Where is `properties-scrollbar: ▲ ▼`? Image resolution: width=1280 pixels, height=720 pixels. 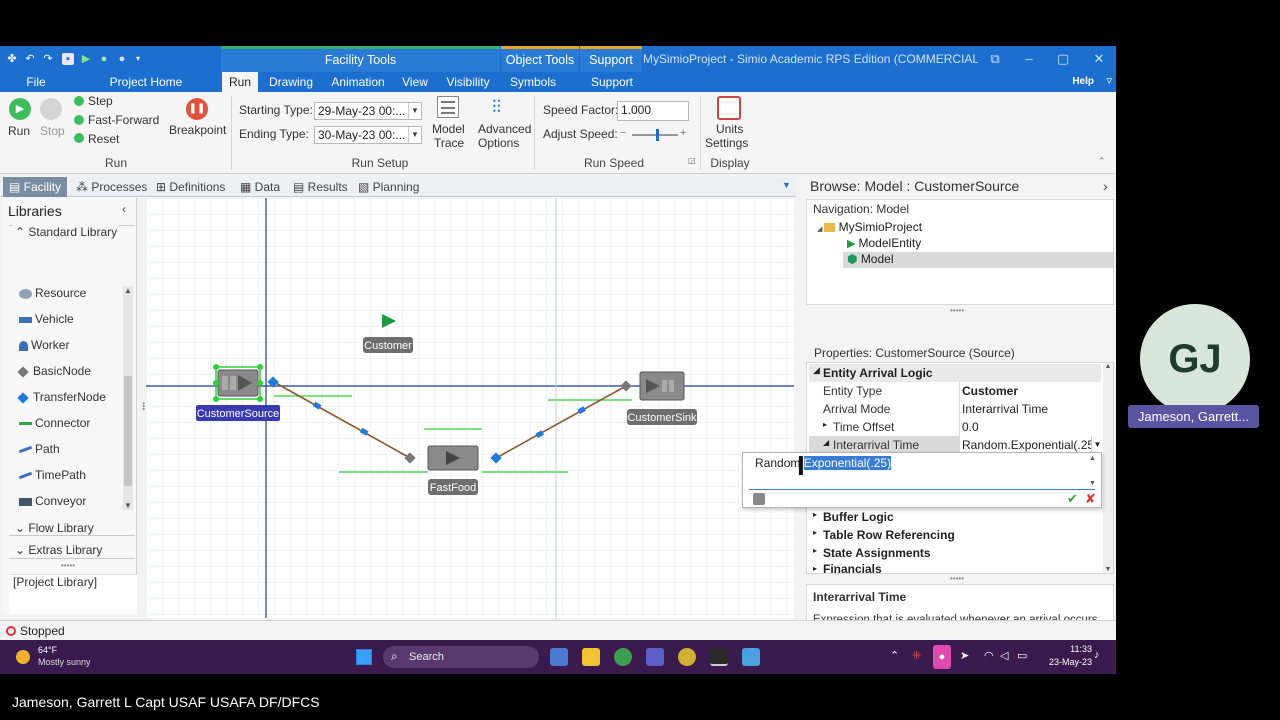
properties-scrollbar: ▲ ▼ is located at coordinates (1108, 468).